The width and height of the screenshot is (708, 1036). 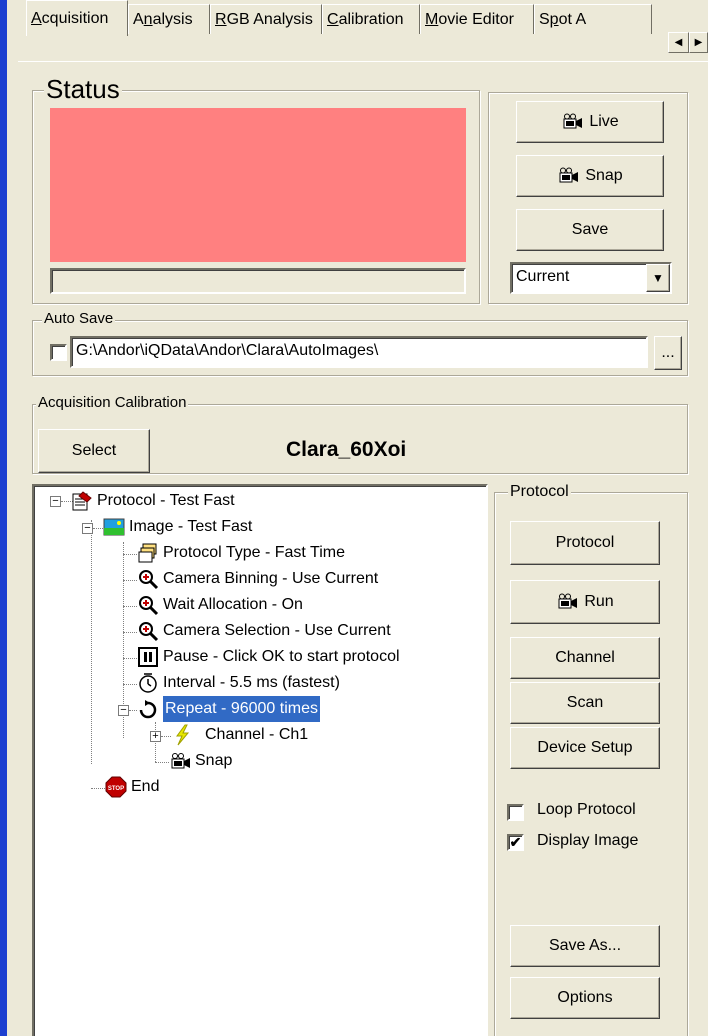 I want to click on repeat-icon, so click(x=148, y=709).